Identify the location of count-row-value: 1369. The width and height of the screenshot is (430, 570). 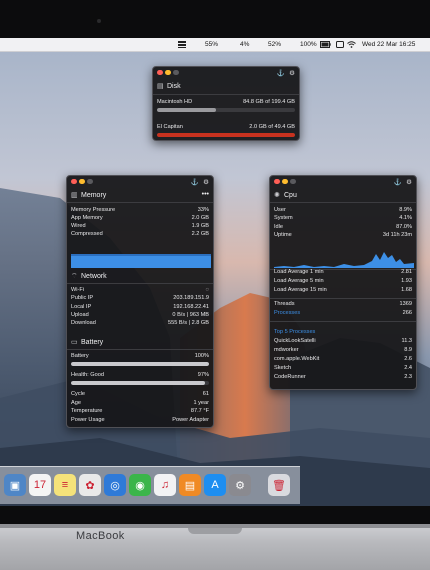
(405, 304).